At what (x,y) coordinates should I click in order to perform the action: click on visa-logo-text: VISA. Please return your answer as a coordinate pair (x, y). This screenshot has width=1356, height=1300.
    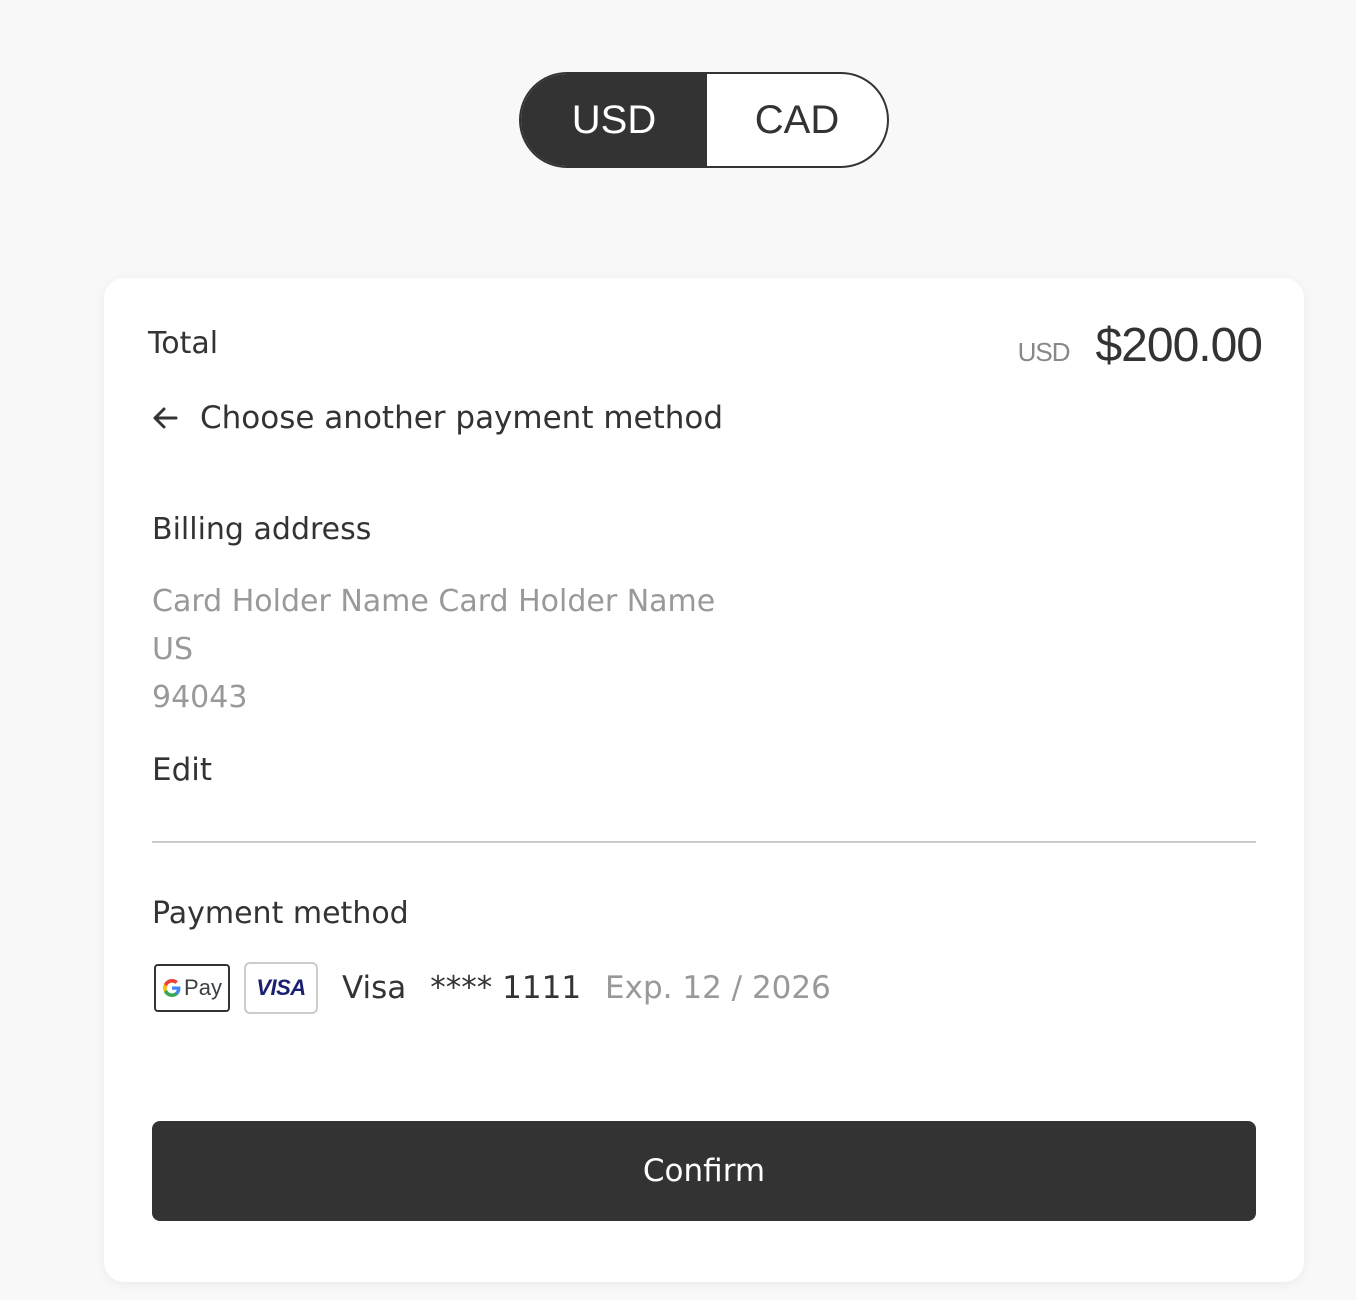
    Looking at the image, I should click on (281, 987).